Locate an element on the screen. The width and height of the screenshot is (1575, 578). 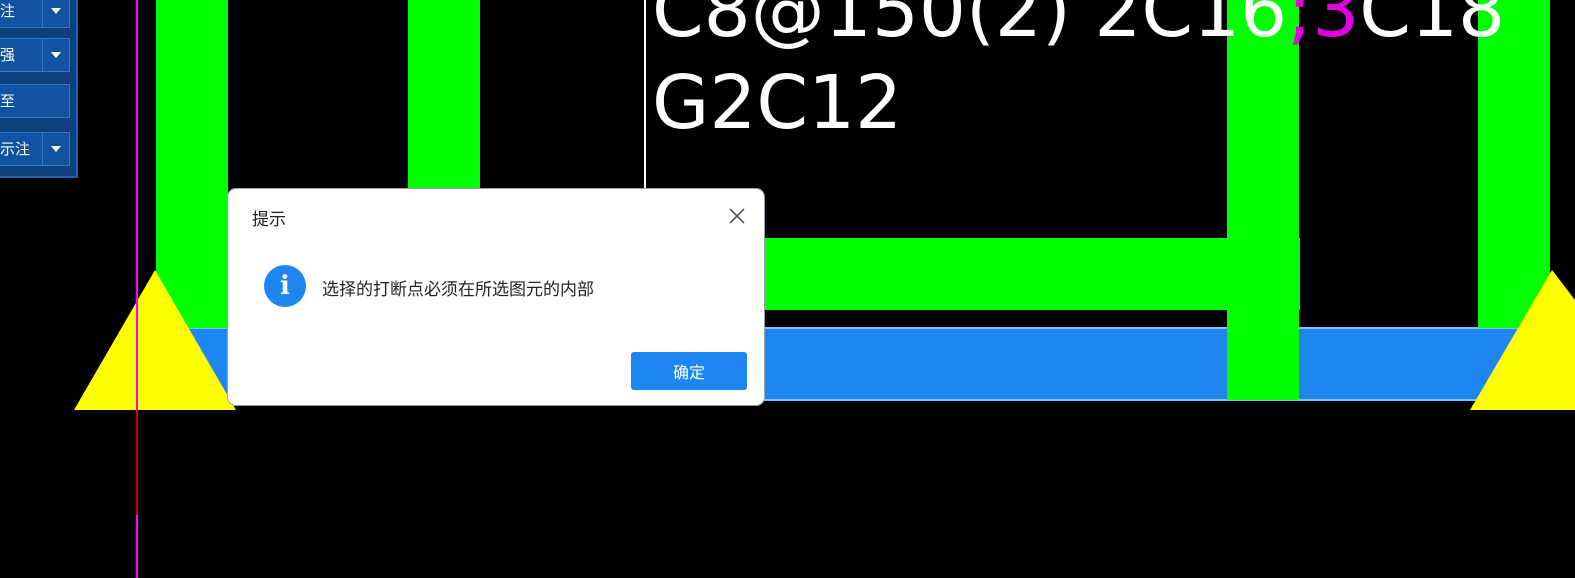
message-dialog: 提示 i 选择的打断点必须在所选图元的内部 确定 is located at coordinates (496, 297).